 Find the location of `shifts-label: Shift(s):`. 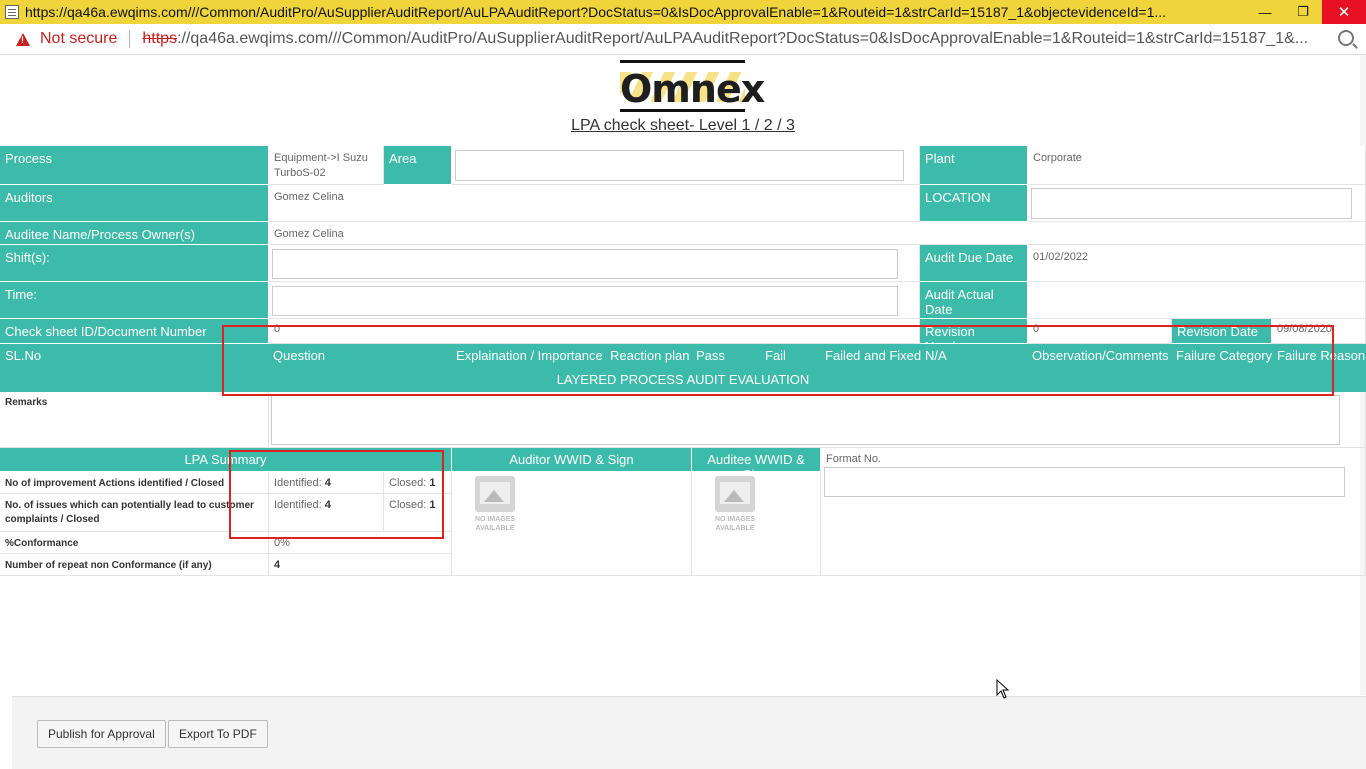

shifts-label: Shift(s): is located at coordinates (134, 263).